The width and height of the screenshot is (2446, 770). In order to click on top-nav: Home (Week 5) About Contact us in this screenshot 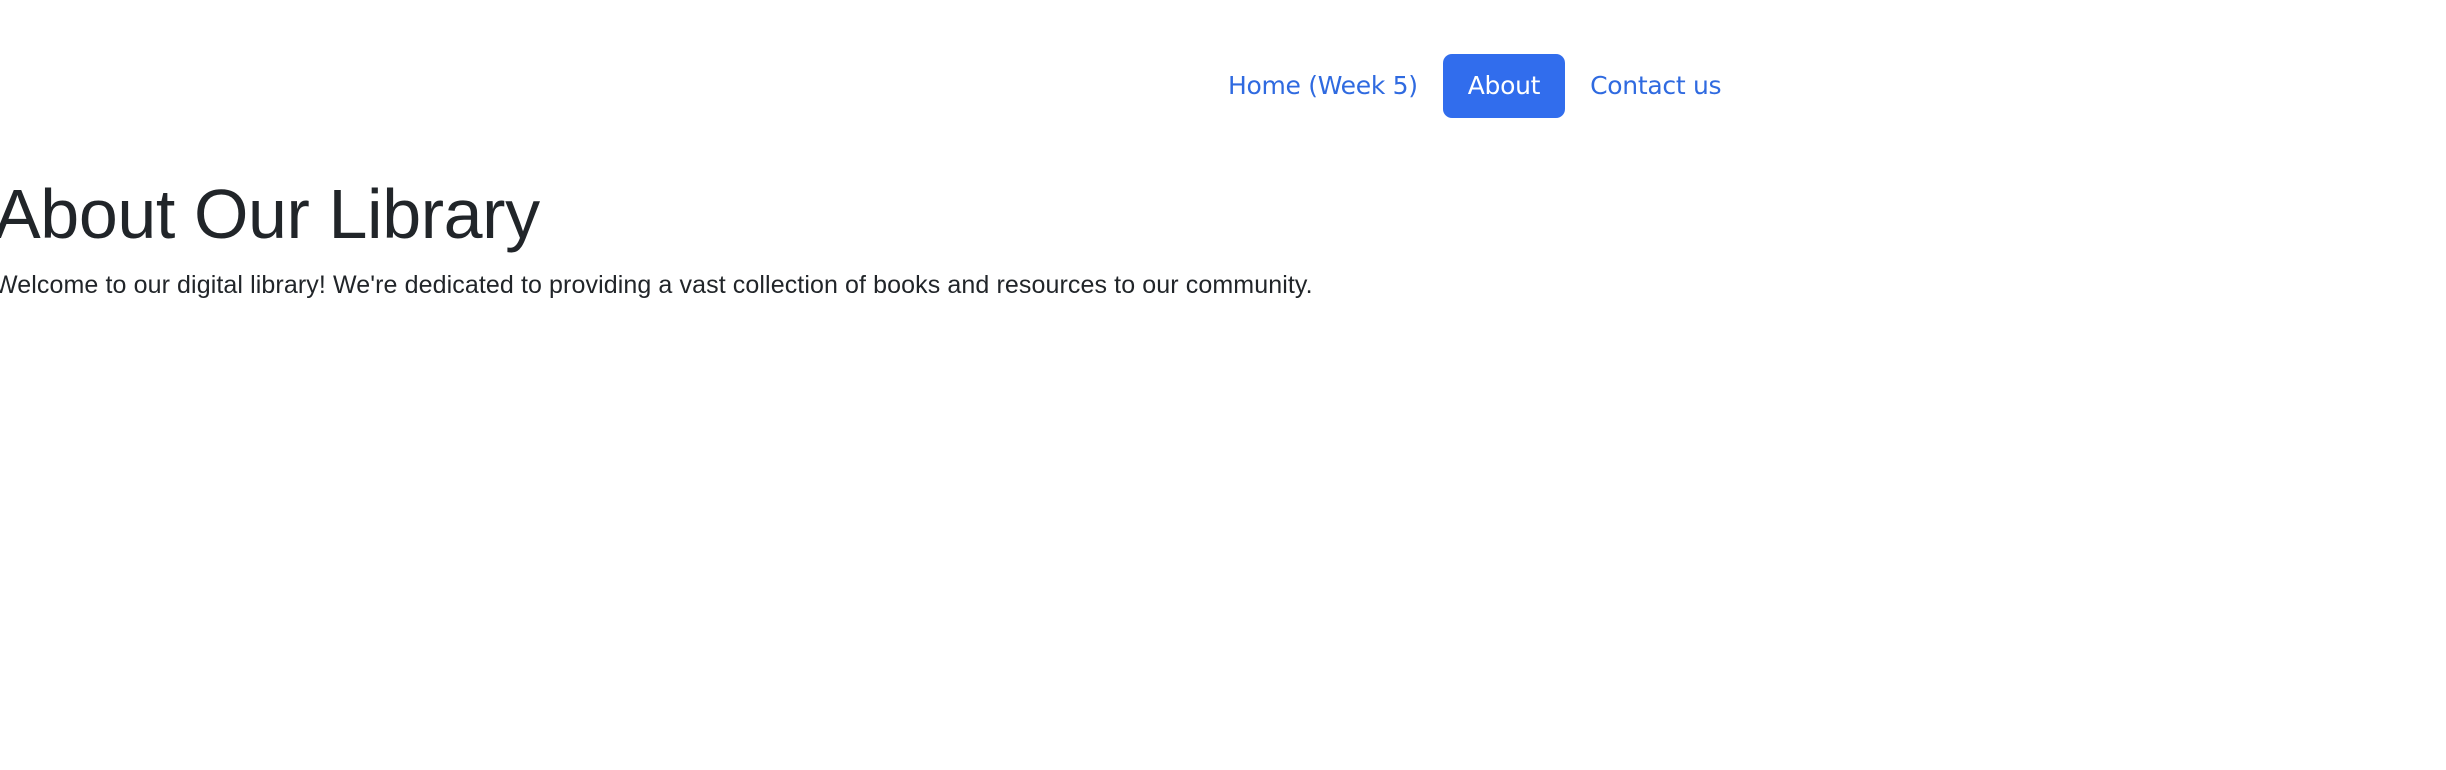, I will do `click(1474, 86)`.